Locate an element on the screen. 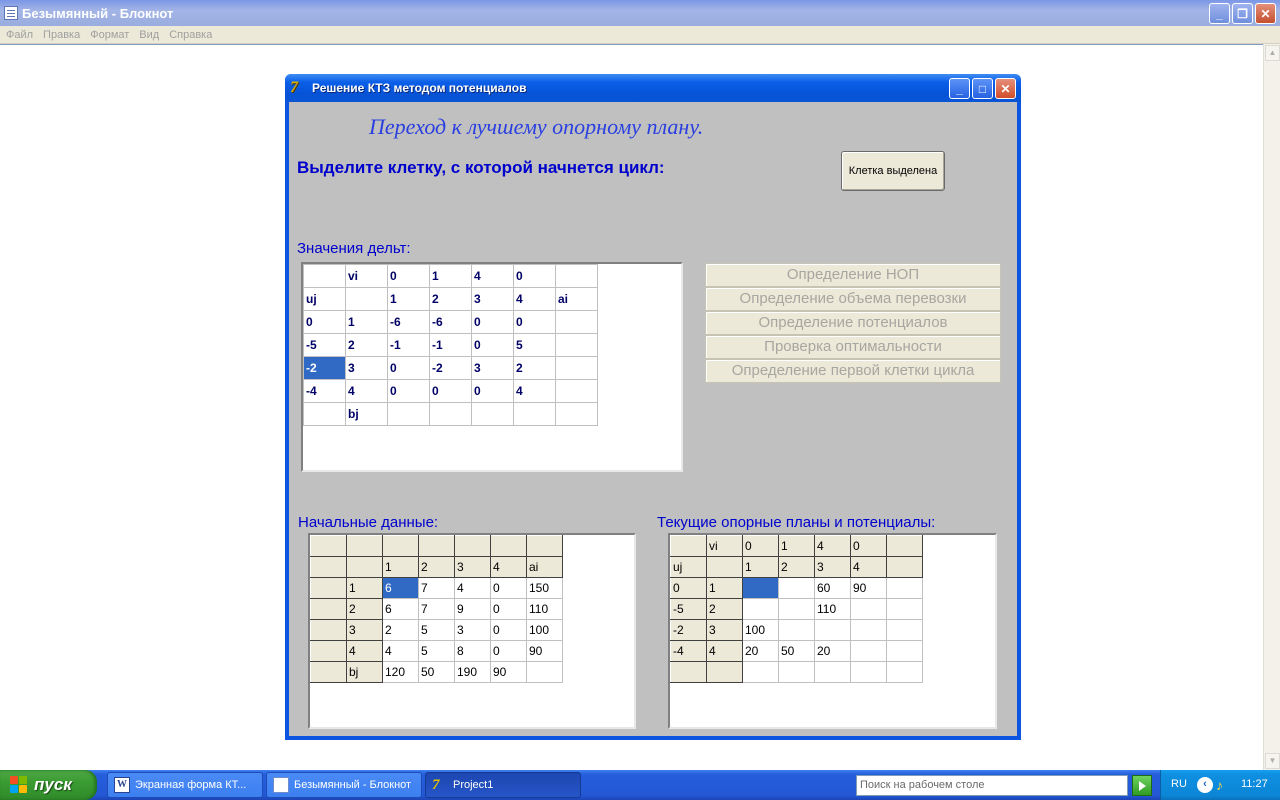 The image size is (1280, 800). menu-format: Формат is located at coordinates (110, 35).